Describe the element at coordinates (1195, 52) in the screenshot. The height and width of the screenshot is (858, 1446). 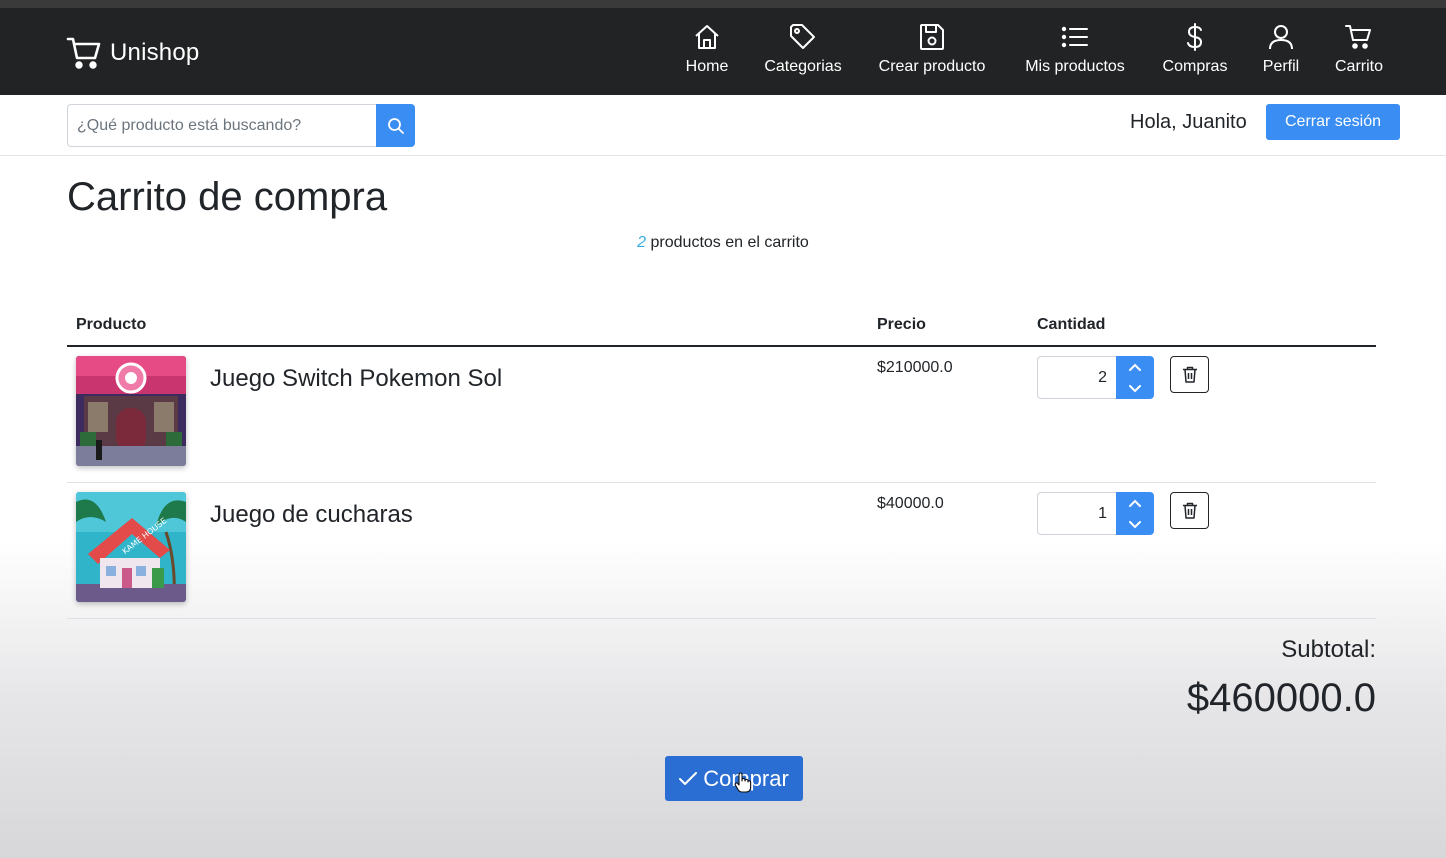
I see `nav-item-compras: Compras` at that location.